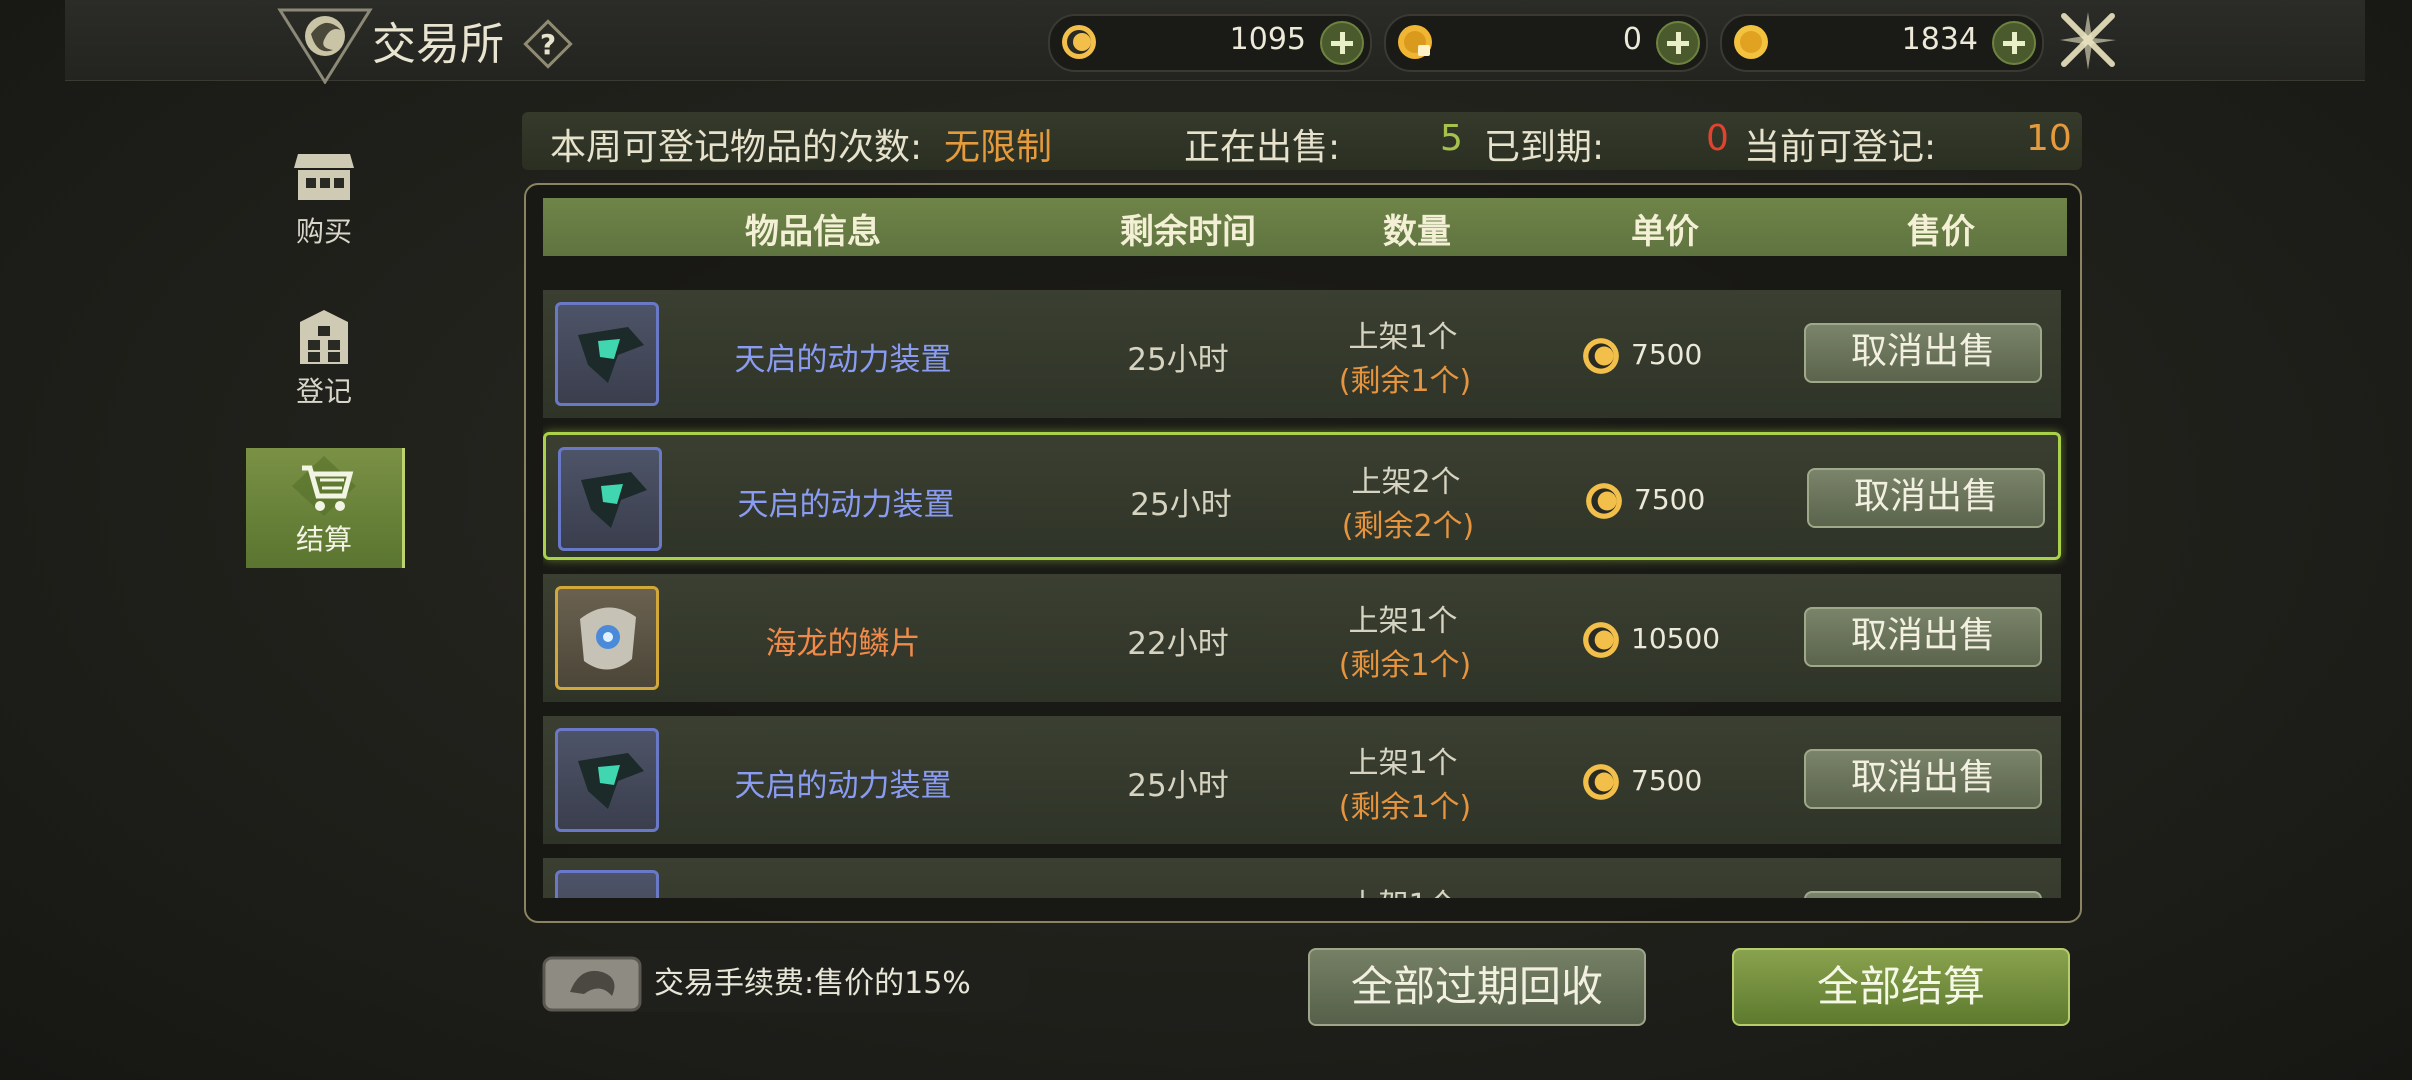  I want to click on expired-label: 已到期:, so click(1544, 147).